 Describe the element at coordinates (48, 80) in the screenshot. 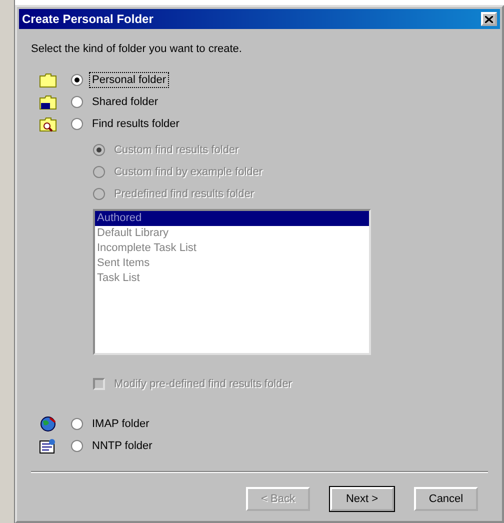

I see `folder-icon` at that location.